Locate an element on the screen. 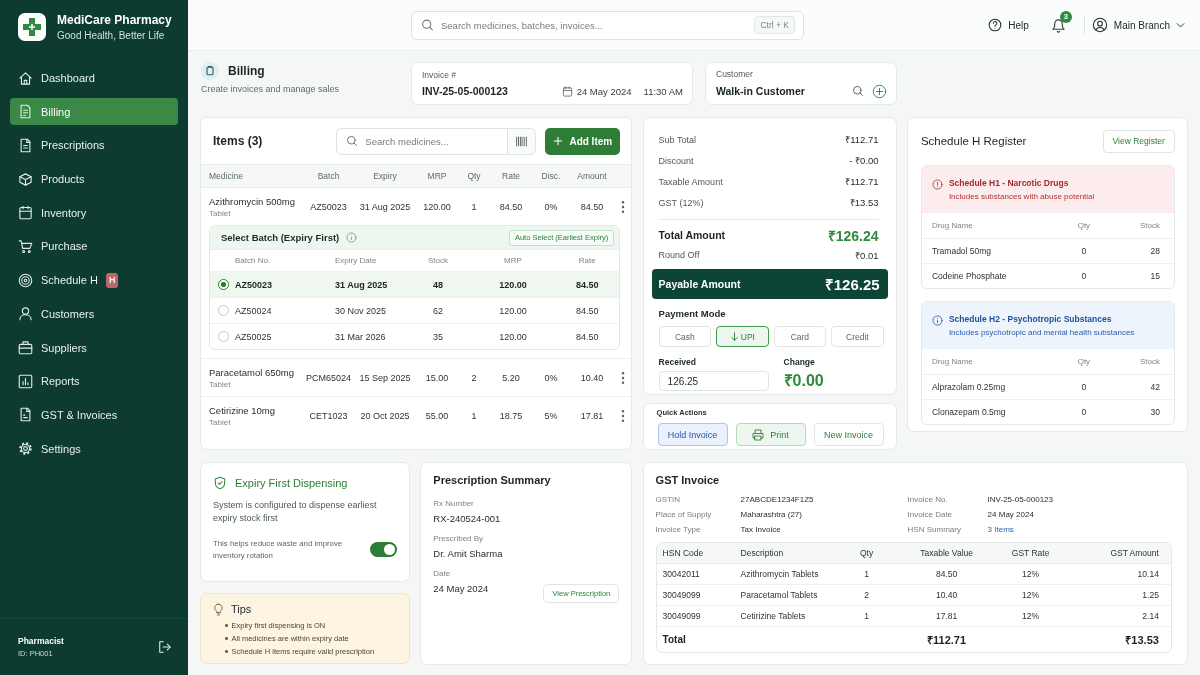 This screenshot has width=1200, height=675. table-cell-text: 35 is located at coordinates (438, 336).